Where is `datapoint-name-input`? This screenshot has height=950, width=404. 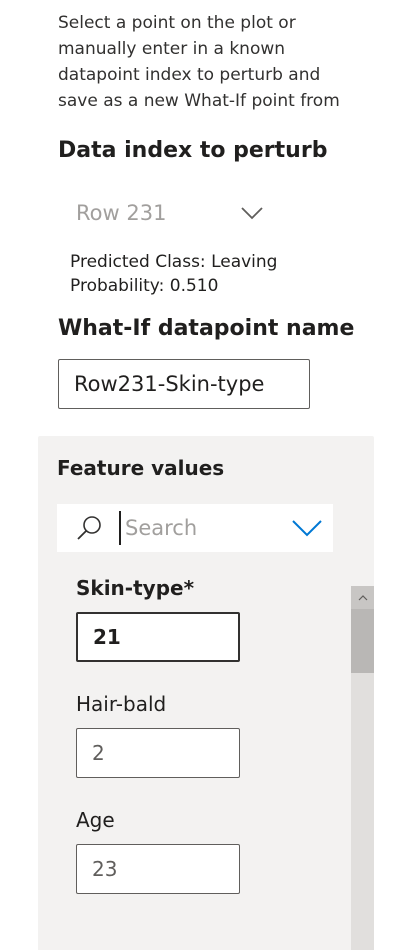 datapoint-name-input is located at coordinates (184, 384).